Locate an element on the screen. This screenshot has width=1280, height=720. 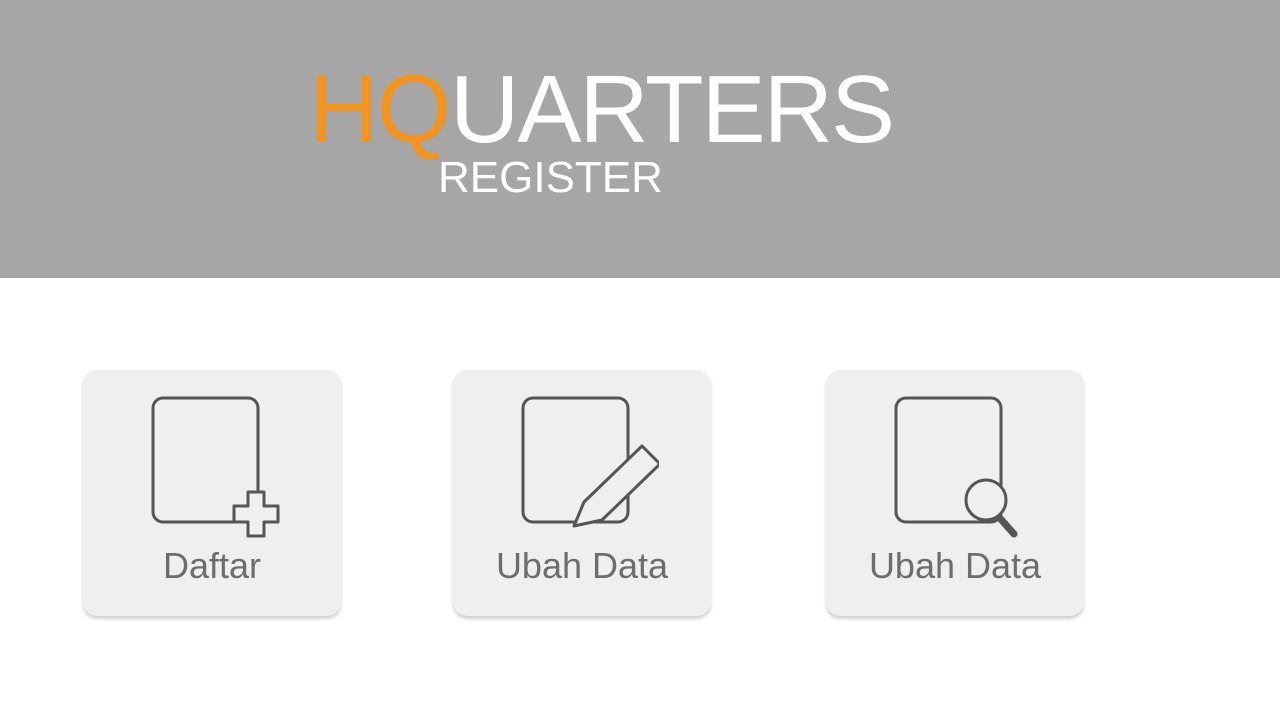
edit-data-button: Ubah Data is located at coordinates (582, 493).